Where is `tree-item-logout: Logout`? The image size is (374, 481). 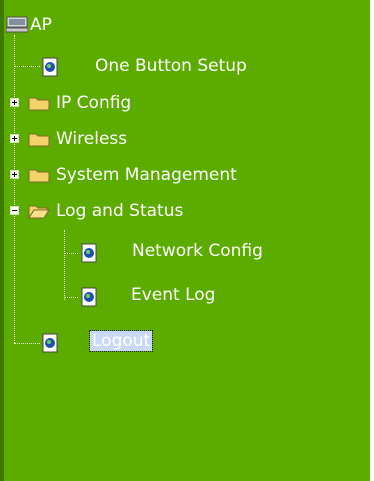 tree-item-logout: Logout is located at coordinates (121, 341).